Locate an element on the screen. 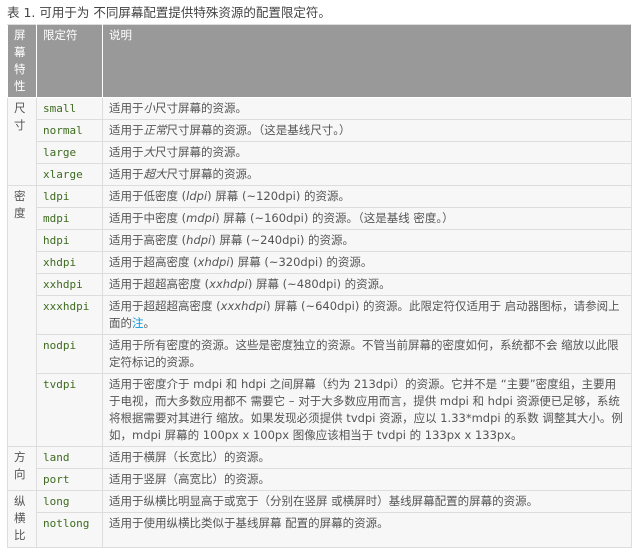 Image resolution: width=639 pixels, height=548 pixels. qualifier: nodpi is located at coordinates (69, 354).